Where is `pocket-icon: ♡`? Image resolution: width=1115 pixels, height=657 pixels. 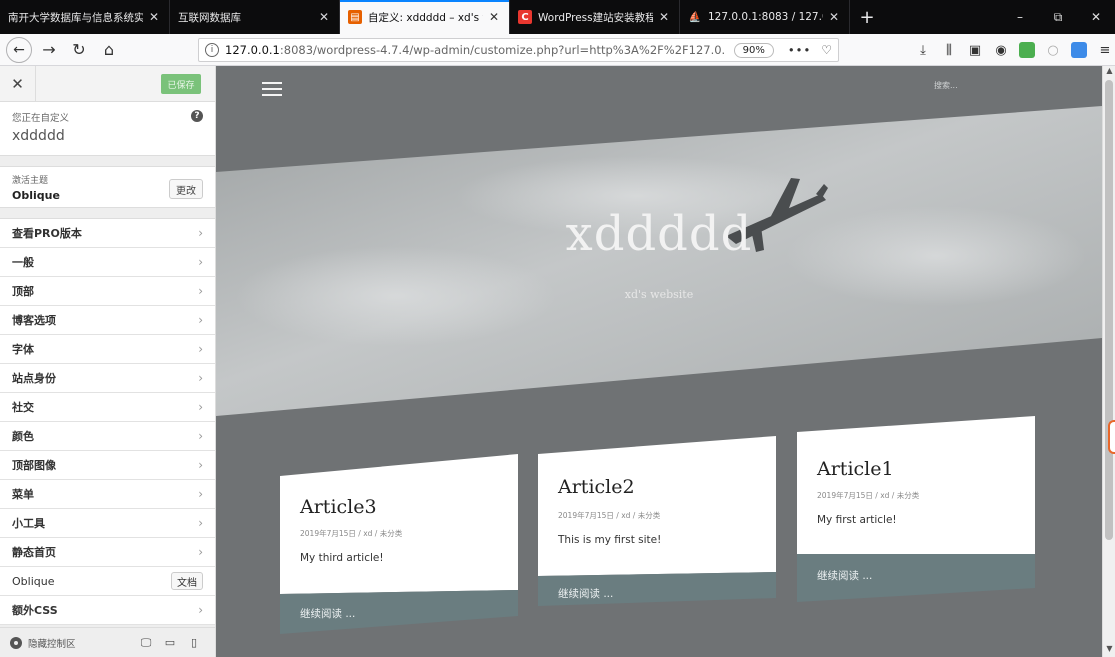
pocket-icon: ♡ is located at coordinates (826, 50).